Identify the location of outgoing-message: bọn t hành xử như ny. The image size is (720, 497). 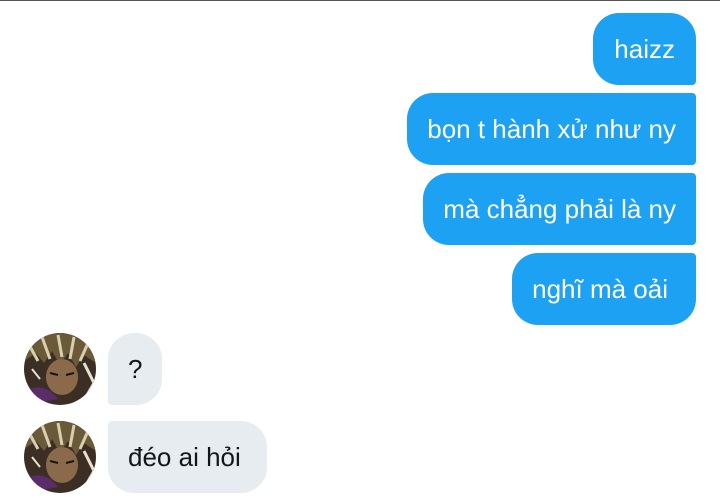
(551, 129).